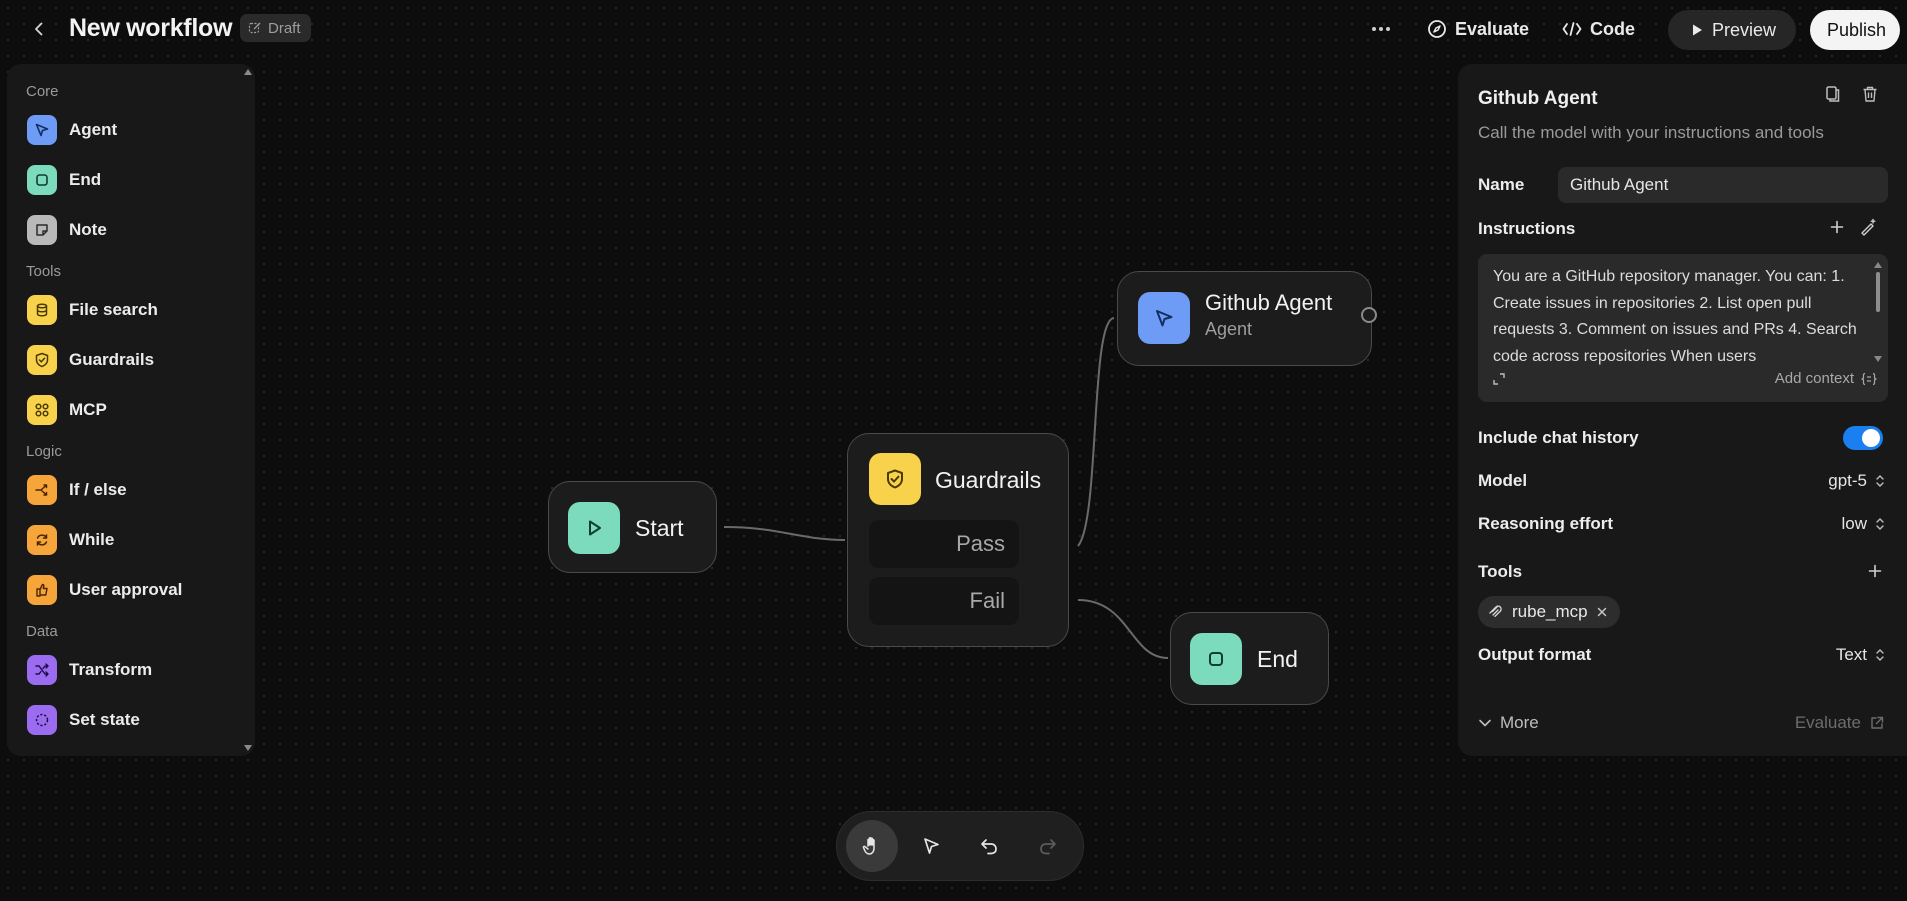 The image size is (1907, 901). I want to click on reasoning-select: low, so click(1863, 524).